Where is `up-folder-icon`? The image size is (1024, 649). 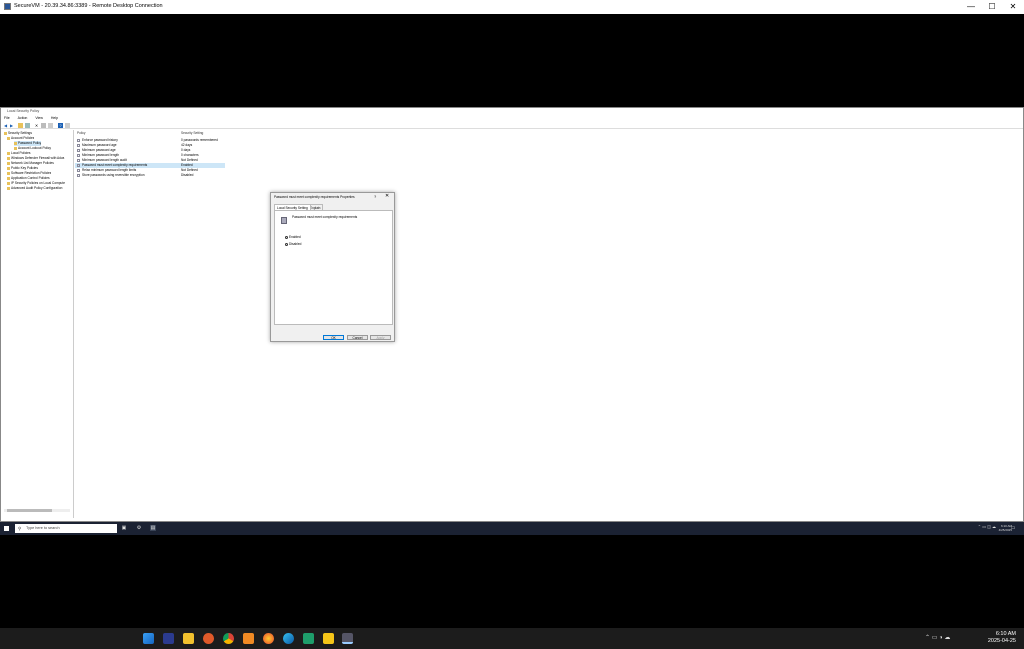
up-folder-icon is located at coordinates (20, 125).